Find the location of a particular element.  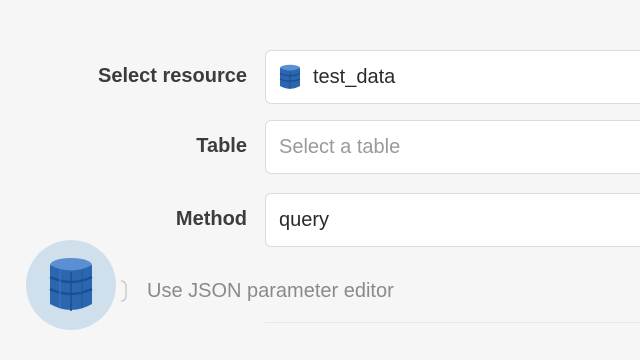

dynamodb-large-icon is located at coordinates (71, 284).